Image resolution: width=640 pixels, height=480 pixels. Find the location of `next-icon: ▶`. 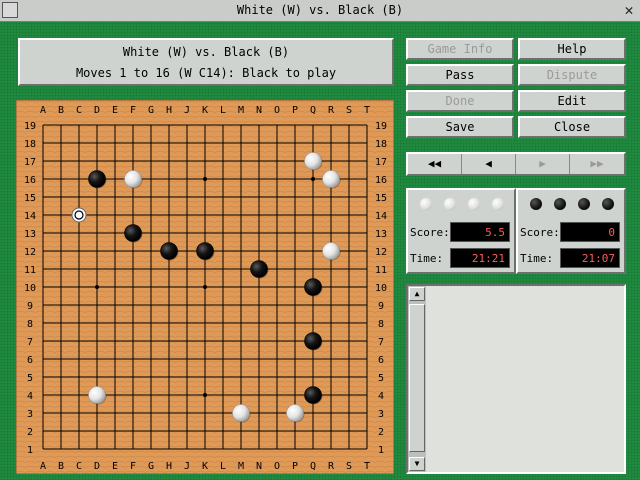

next-icon: ▶ is located at coordinates (542, 163).